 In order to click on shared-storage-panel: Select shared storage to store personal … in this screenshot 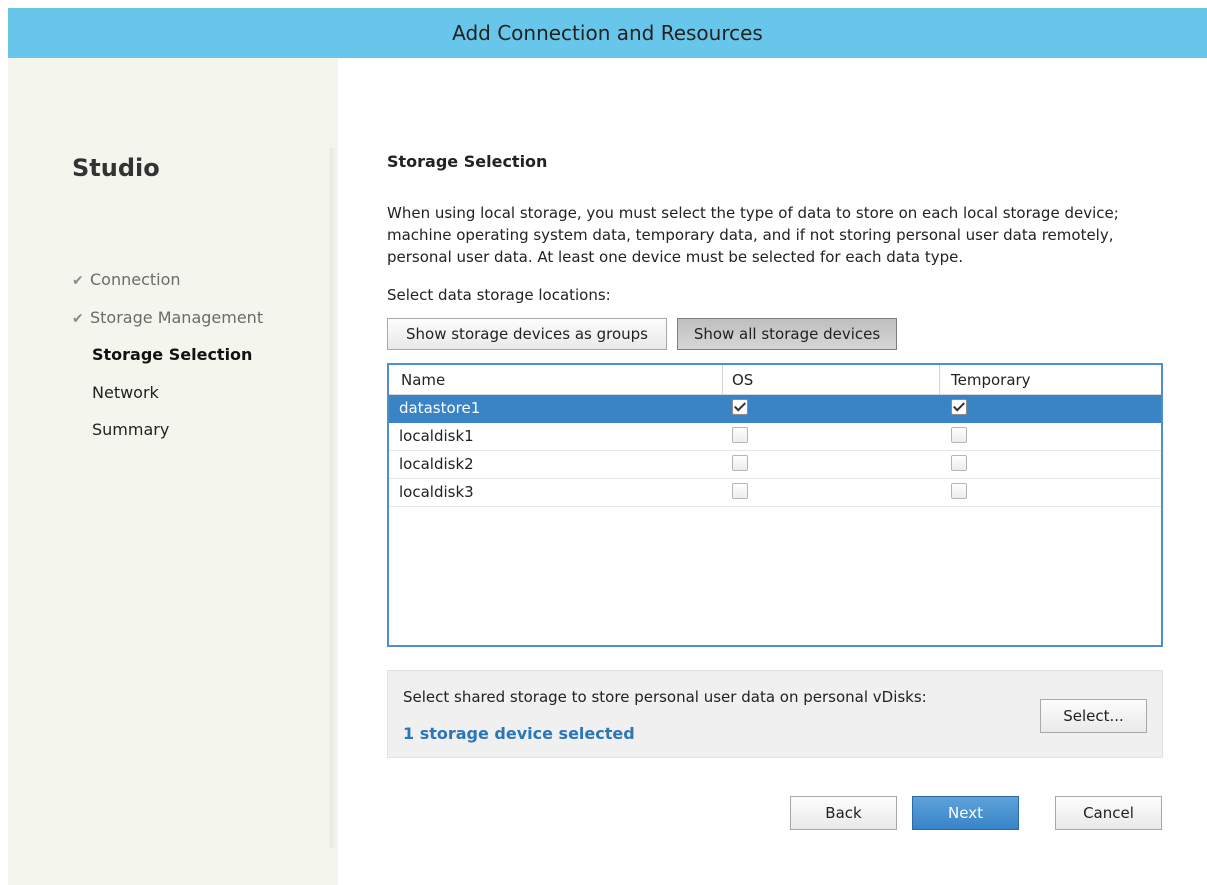, I will do `click(775, 714)`.